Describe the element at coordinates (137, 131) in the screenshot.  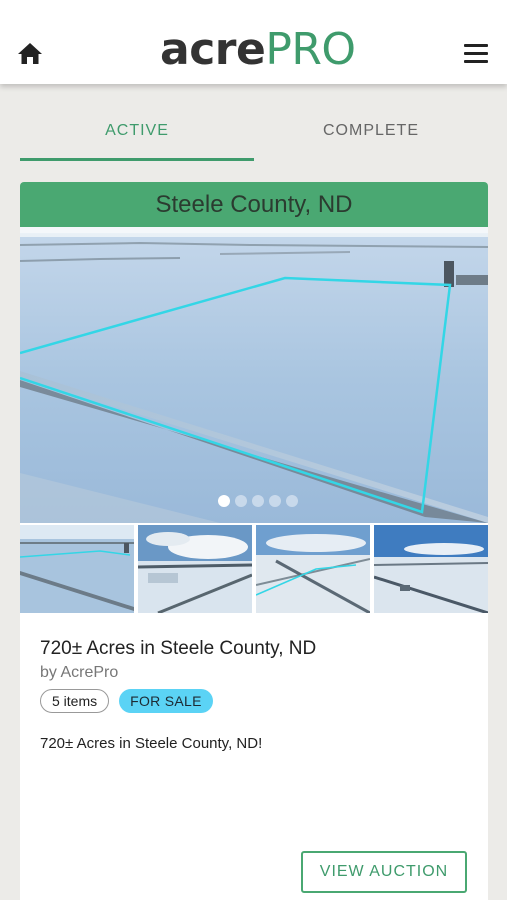
I see `tab-active: ACTIVE` at that location.